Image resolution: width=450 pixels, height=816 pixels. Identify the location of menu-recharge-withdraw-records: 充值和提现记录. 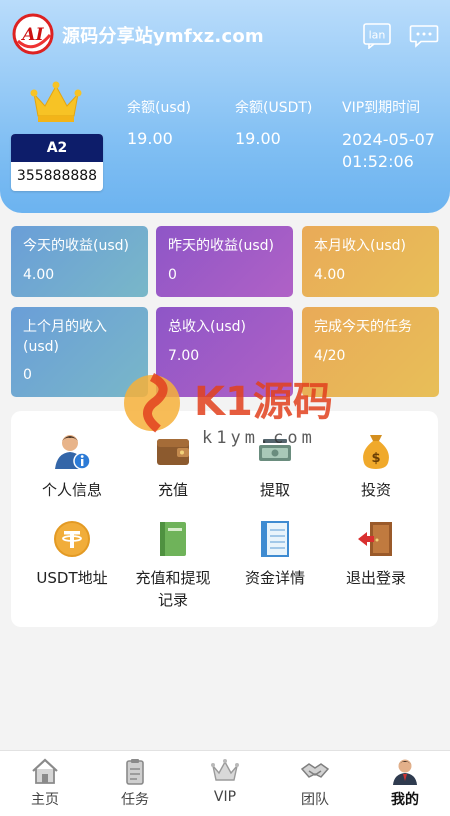
(173, 565).